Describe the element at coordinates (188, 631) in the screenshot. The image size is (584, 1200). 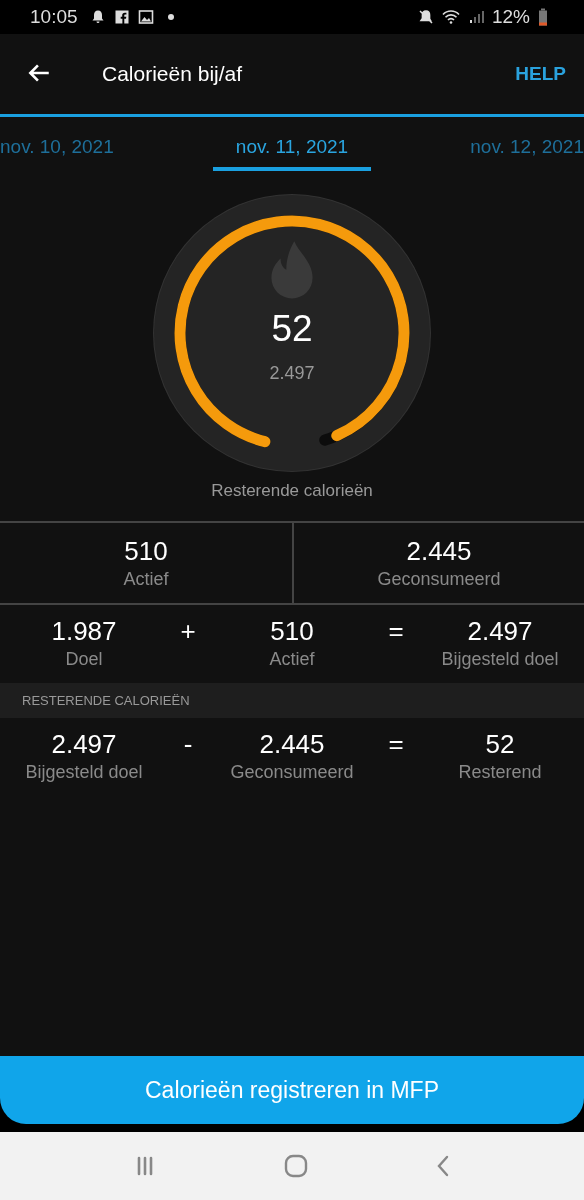
I see `operator: +` at that location.